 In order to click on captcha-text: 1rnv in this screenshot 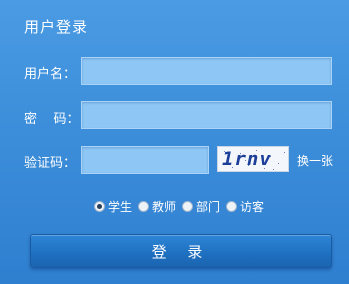, I will do `click(247, 159)`.